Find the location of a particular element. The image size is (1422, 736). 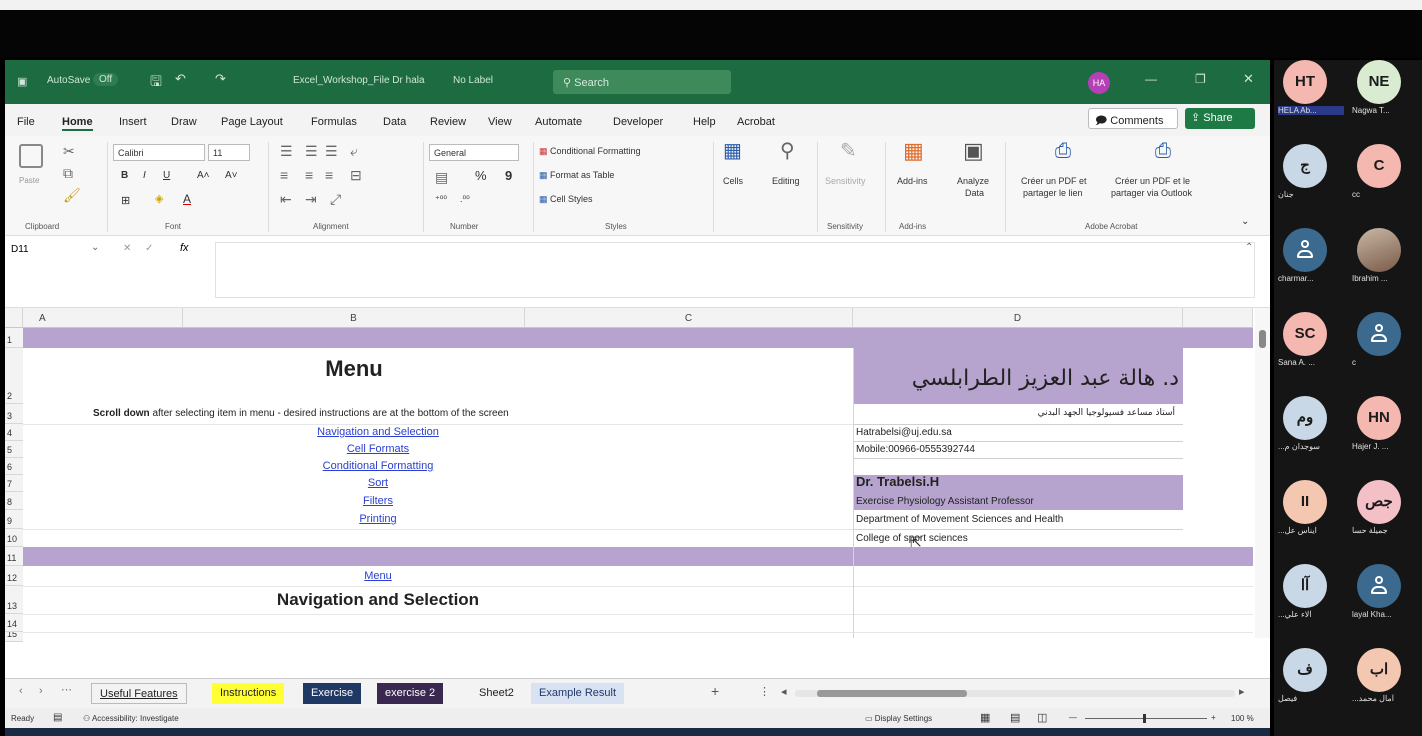

sensitivity-label: Sensitivity is located at coordinates (845, 181).